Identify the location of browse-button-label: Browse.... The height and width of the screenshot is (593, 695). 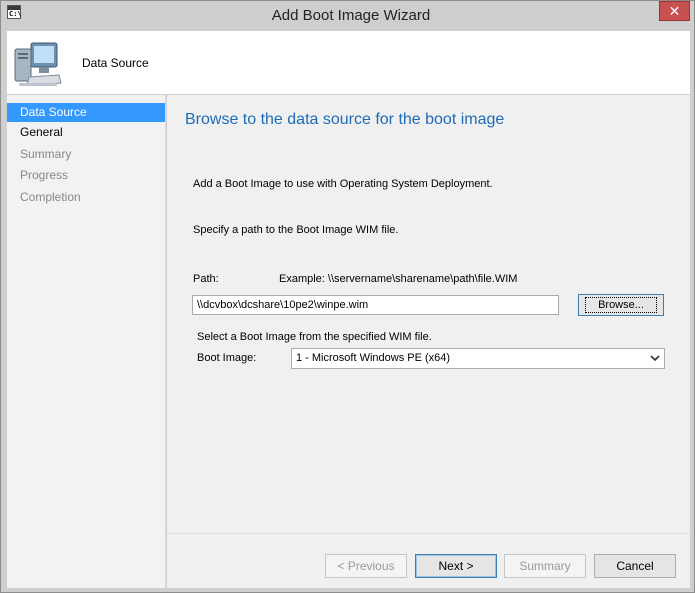
(621, 305).